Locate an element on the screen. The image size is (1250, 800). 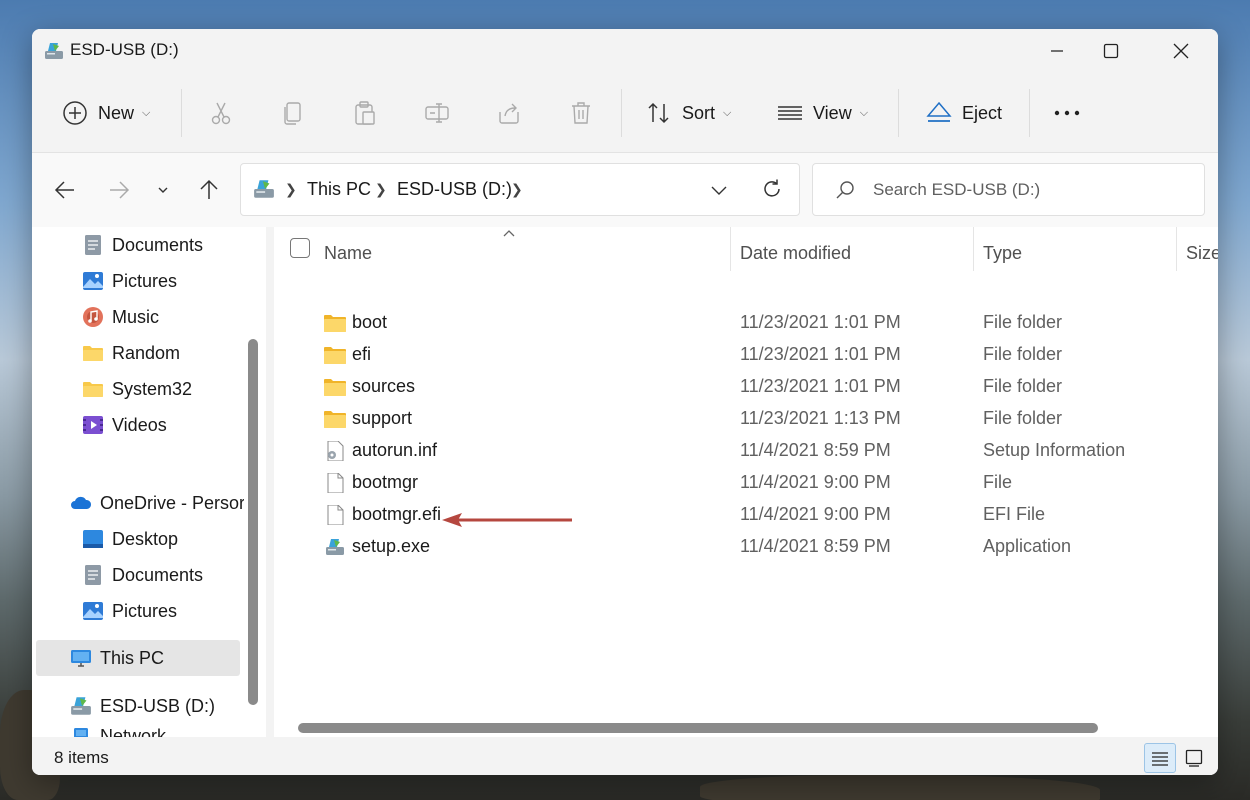
file-date: 11/23/2021 1:13 PM is located at coordinates (820, 418).